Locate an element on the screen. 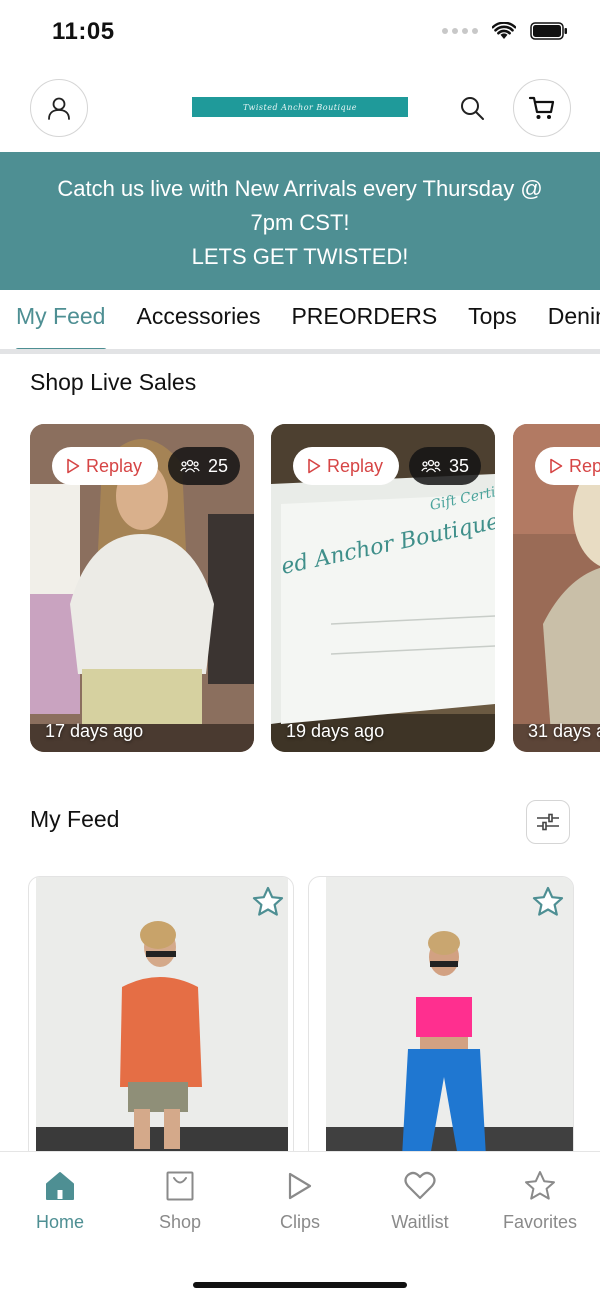 The height and width of the screenshot is (1299, 600). sliders-icon is located at coordinates (548, 822).